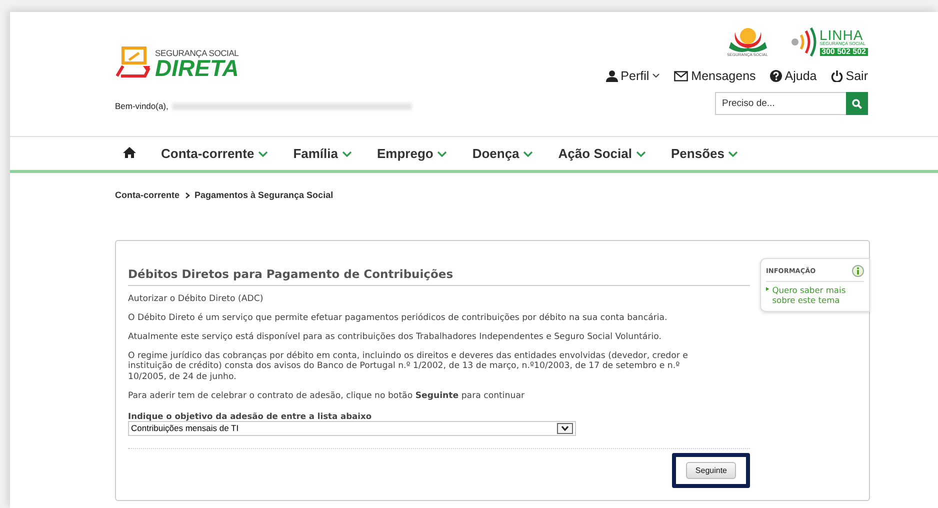  What do you see at coordinates (197, 68) in the screenshot?
I see `logo-title: DIRETA` at bounding box center [197, 68].